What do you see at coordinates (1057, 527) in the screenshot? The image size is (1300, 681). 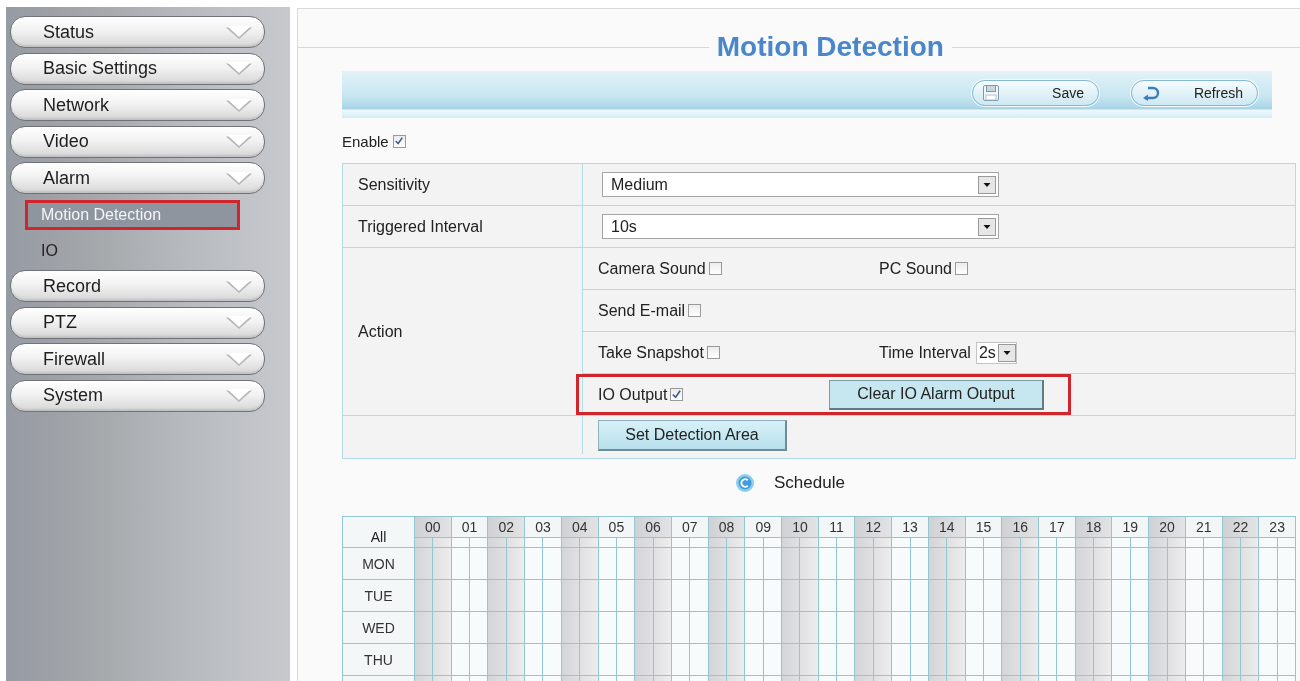 I see `hour-label: 17` at bounding box center [1057, 527].